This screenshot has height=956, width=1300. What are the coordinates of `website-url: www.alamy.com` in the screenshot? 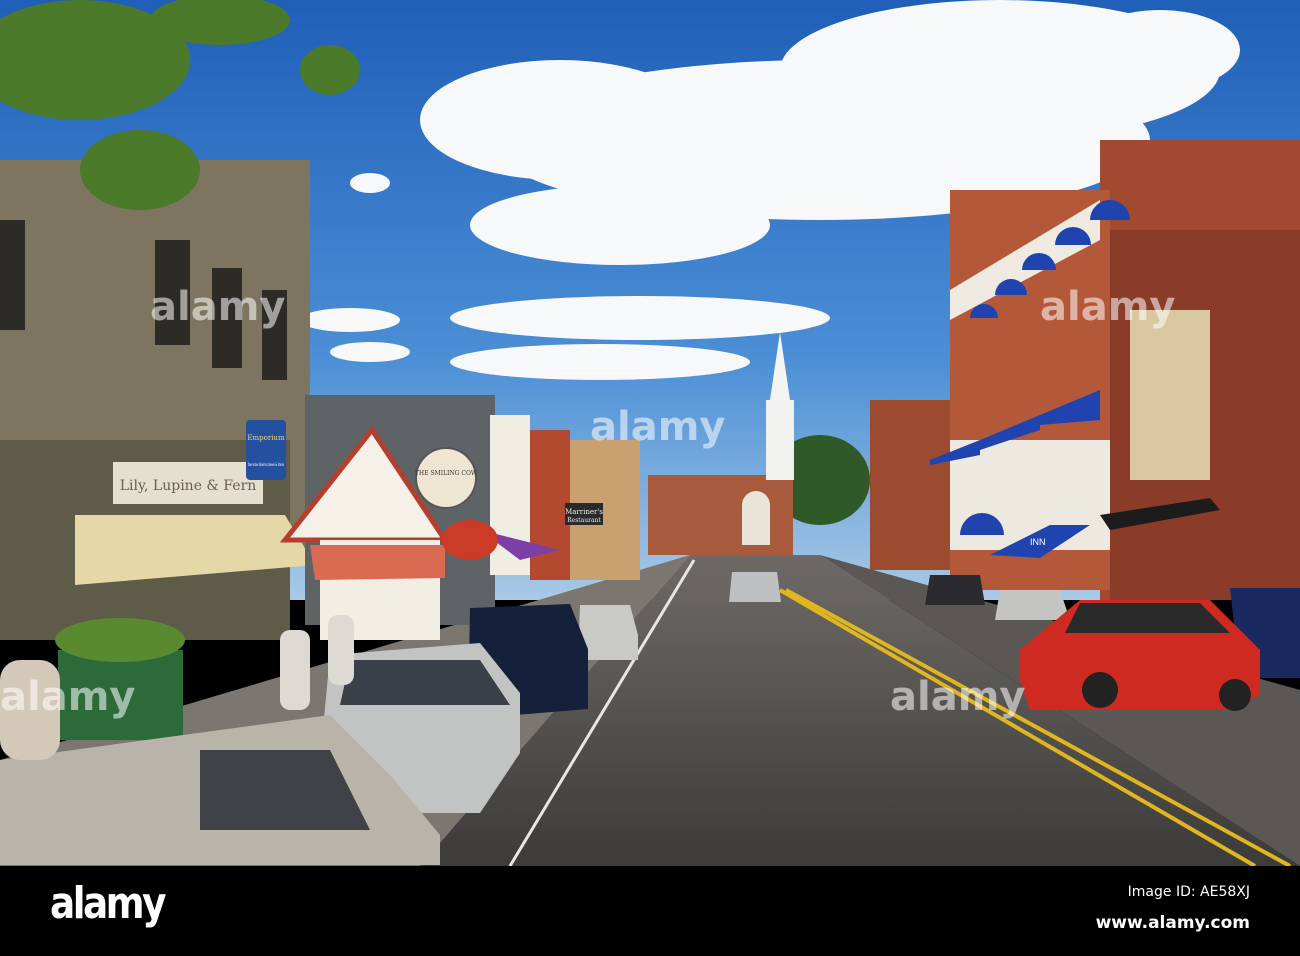 It's located at (1172, 923).